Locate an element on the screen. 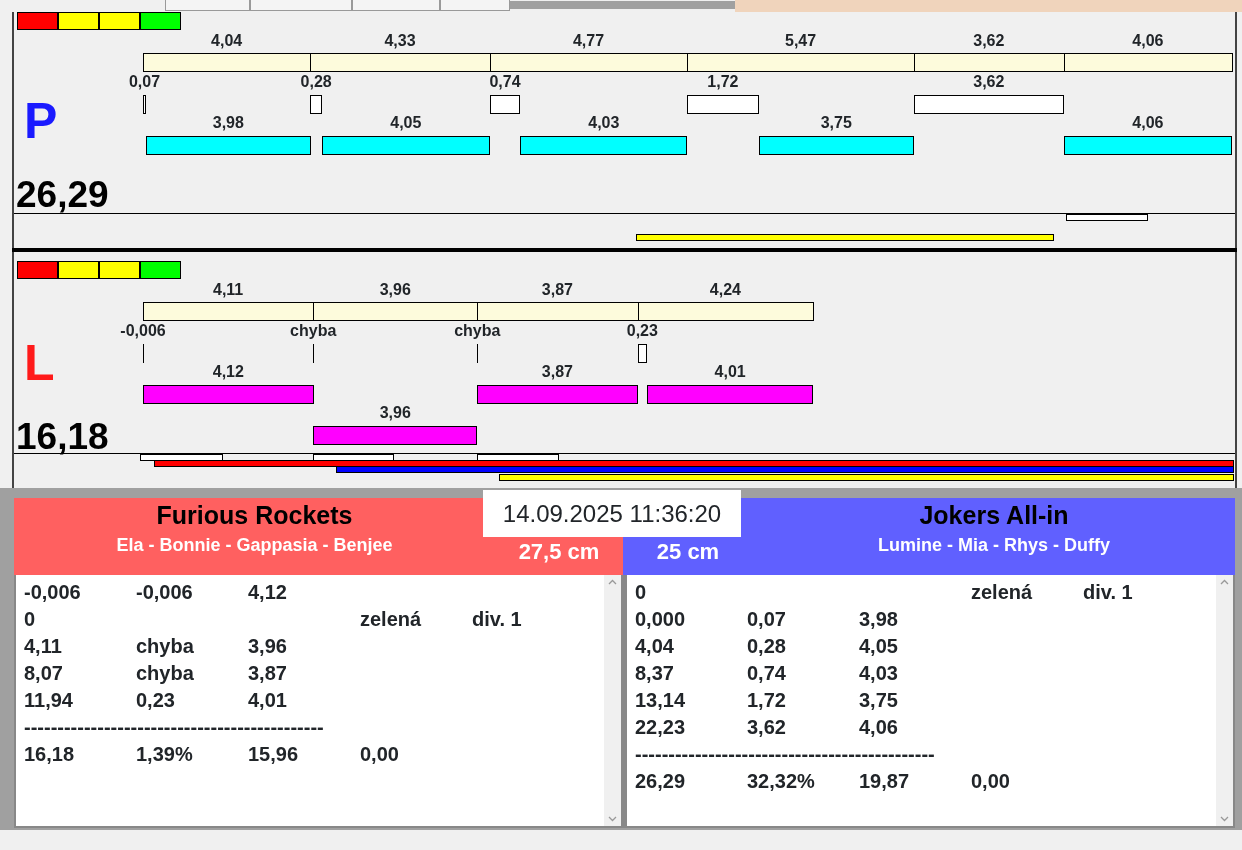 The height and width of the screenshot is (850, 1242). list-value: 26,29 is located at coordinates (661, 781).